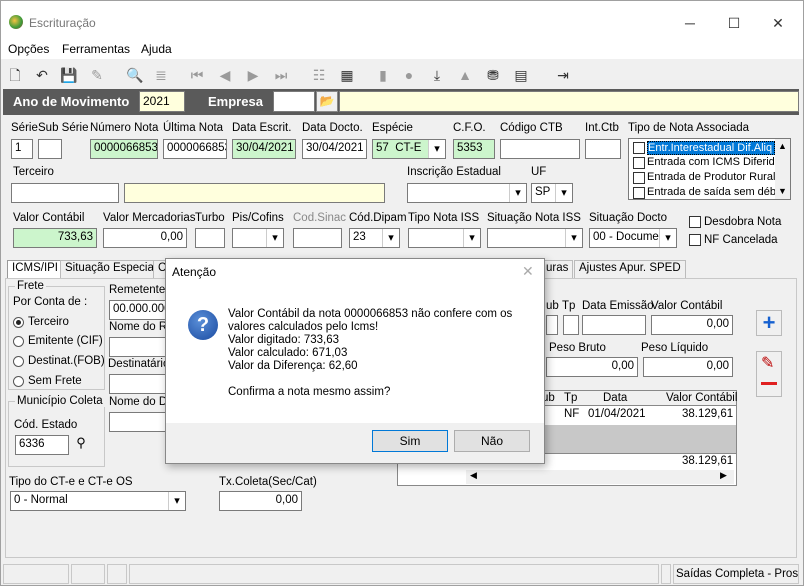  What do you see at coordinates (563, 75) in the screenshot?
I see `exit-icon: ⇥` at bounding box center [563, 75].